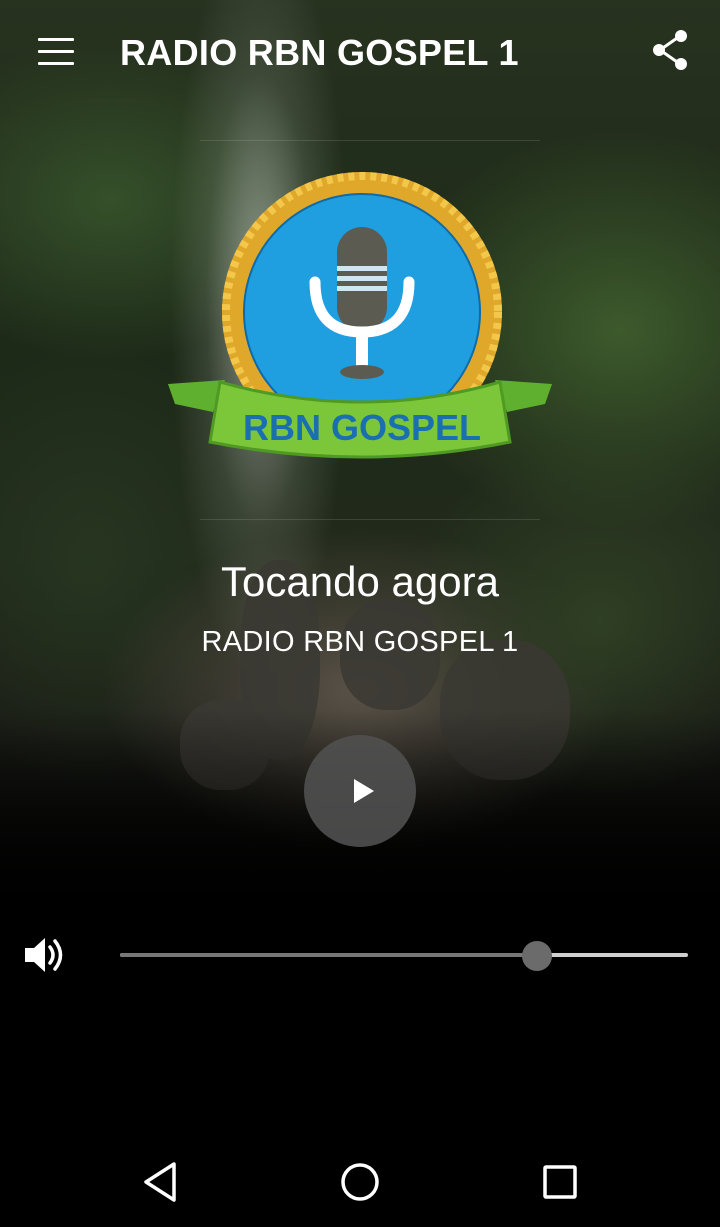  Describe the element at coordinates (329, 955) in the screenshot. I see `volume-track-fill` at that location.